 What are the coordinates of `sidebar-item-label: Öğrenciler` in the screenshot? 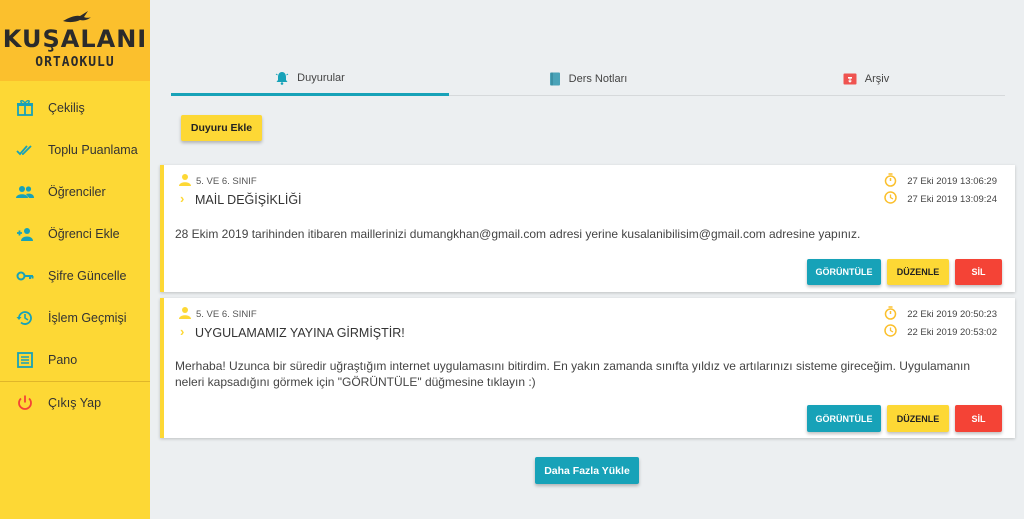 It's located at (77, 192).